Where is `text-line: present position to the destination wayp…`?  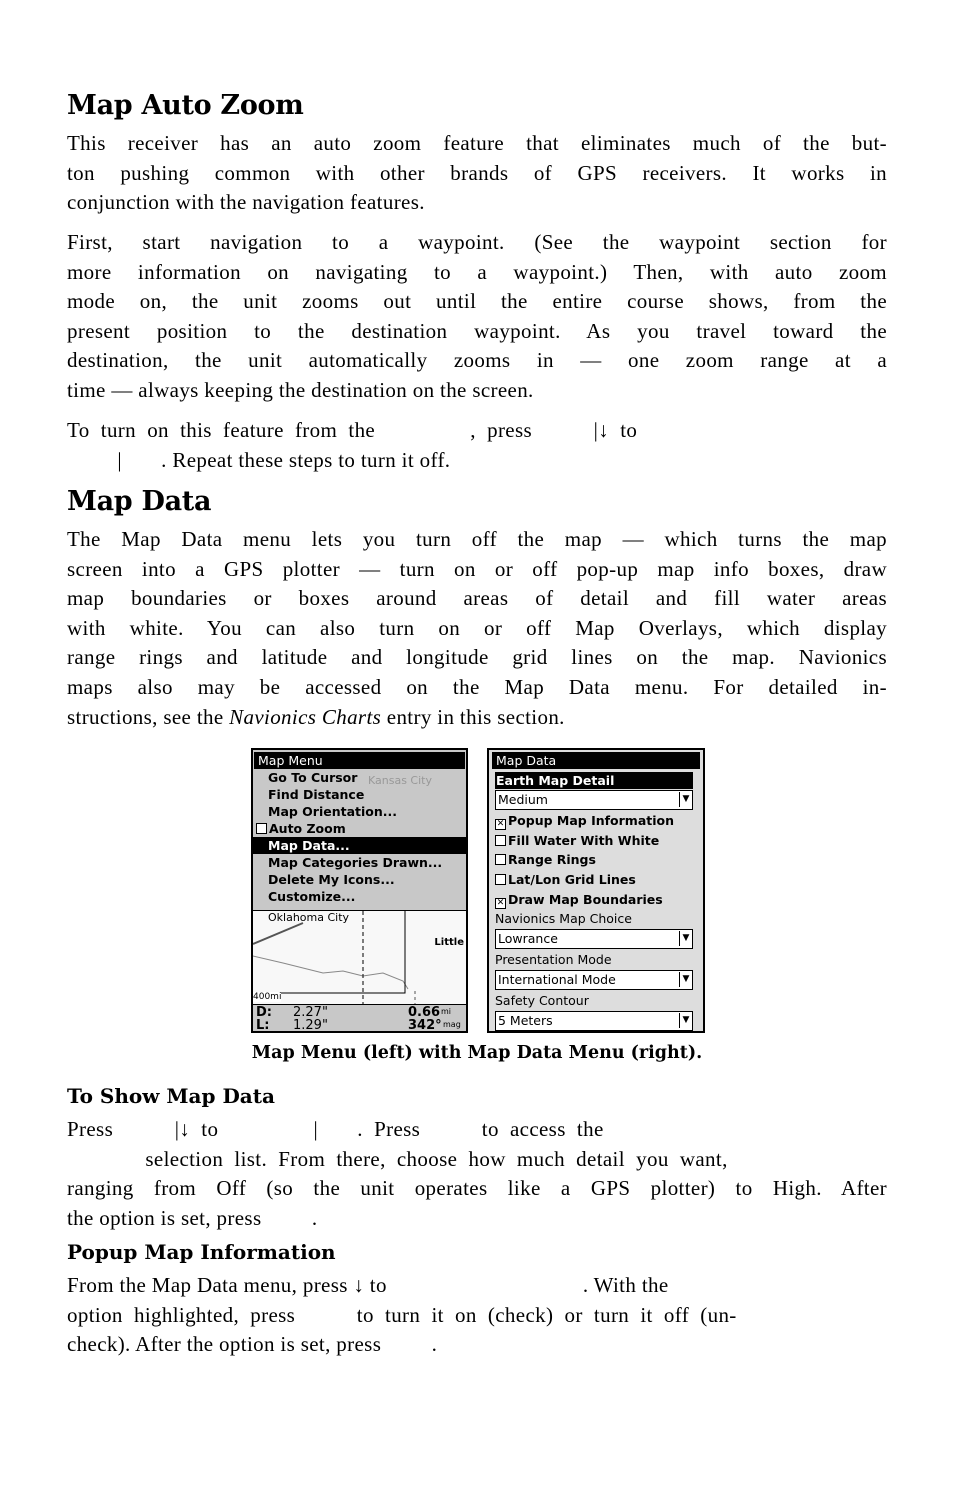
text-line: present position to the destination wayp… is located at coordinates (477, 330).